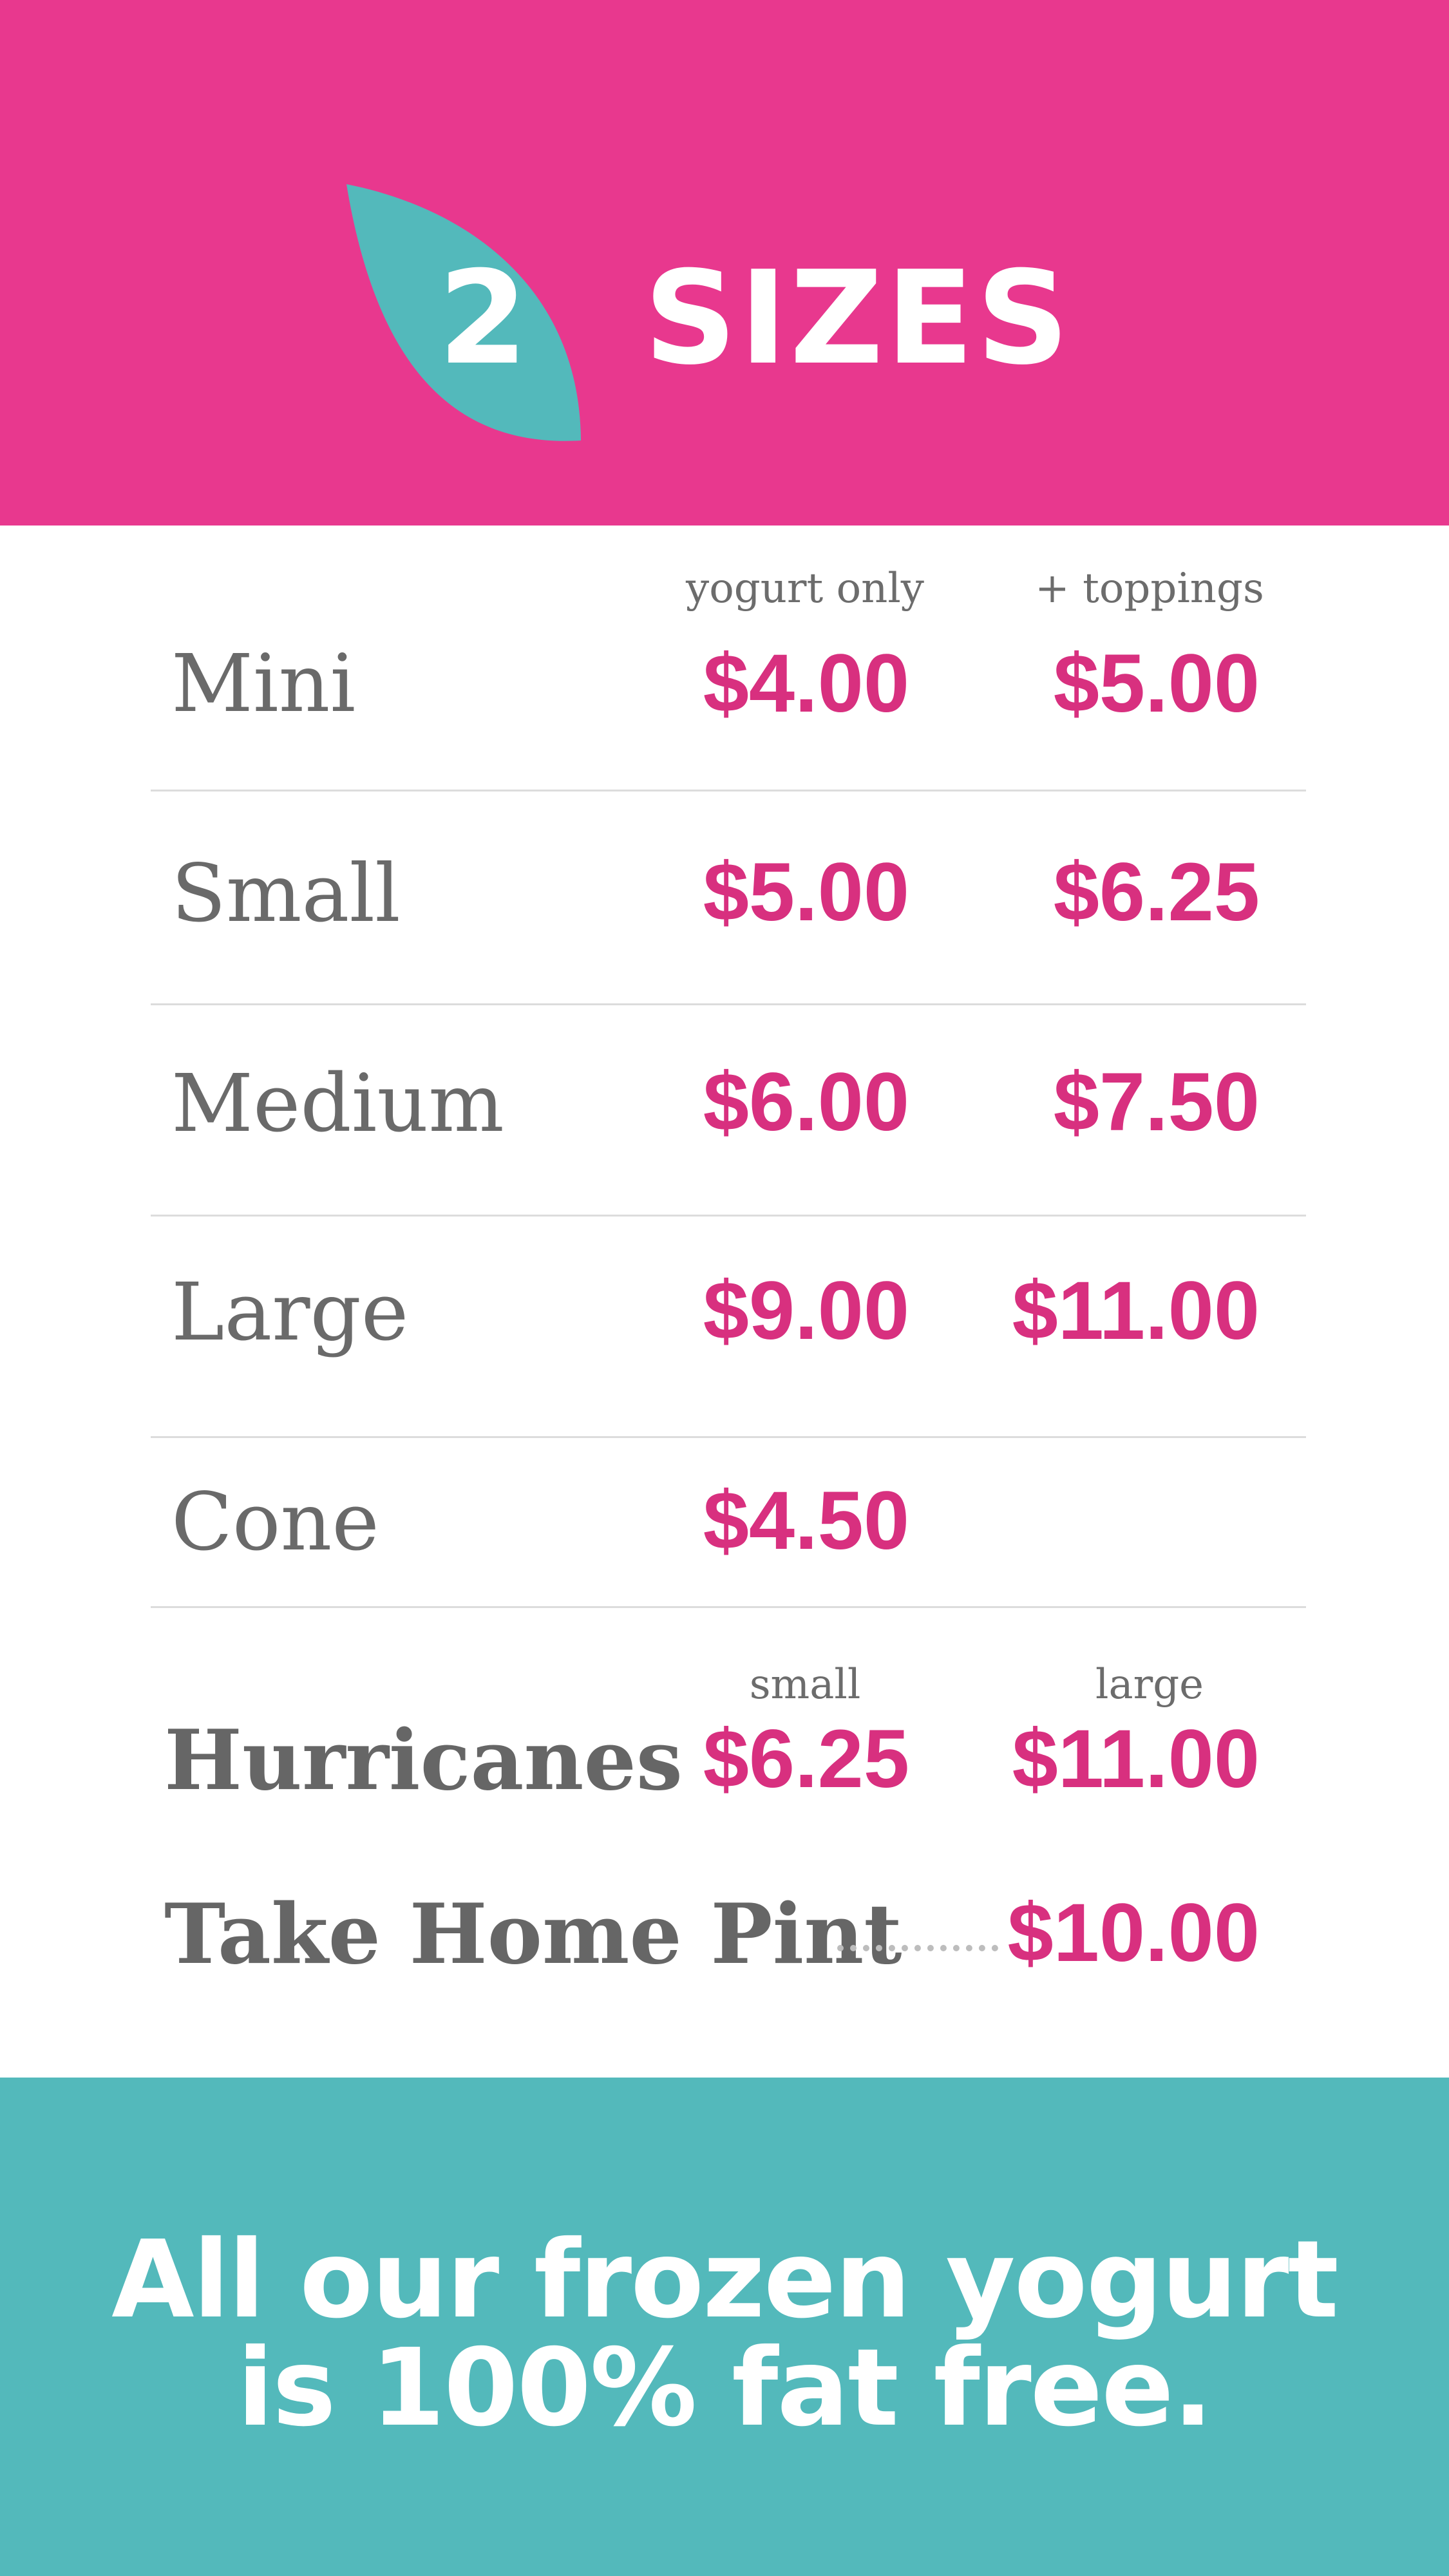  What do you see at coordinates (805, 588) in the screenshot?
I see `column-header-yogurt-only: yogurt only` at bounding box center [805, 588].